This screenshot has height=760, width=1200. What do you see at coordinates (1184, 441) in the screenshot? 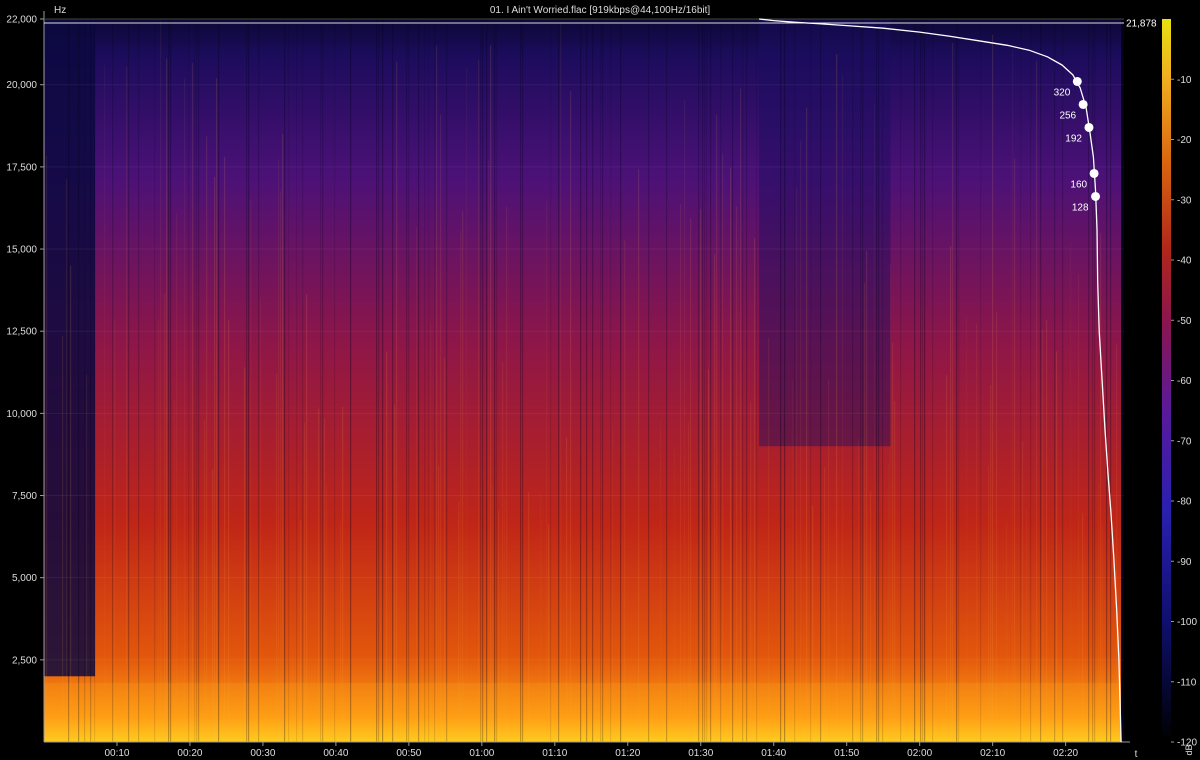
I see `colorbar-tick-label: -70` at bounding box center [1184, 441].